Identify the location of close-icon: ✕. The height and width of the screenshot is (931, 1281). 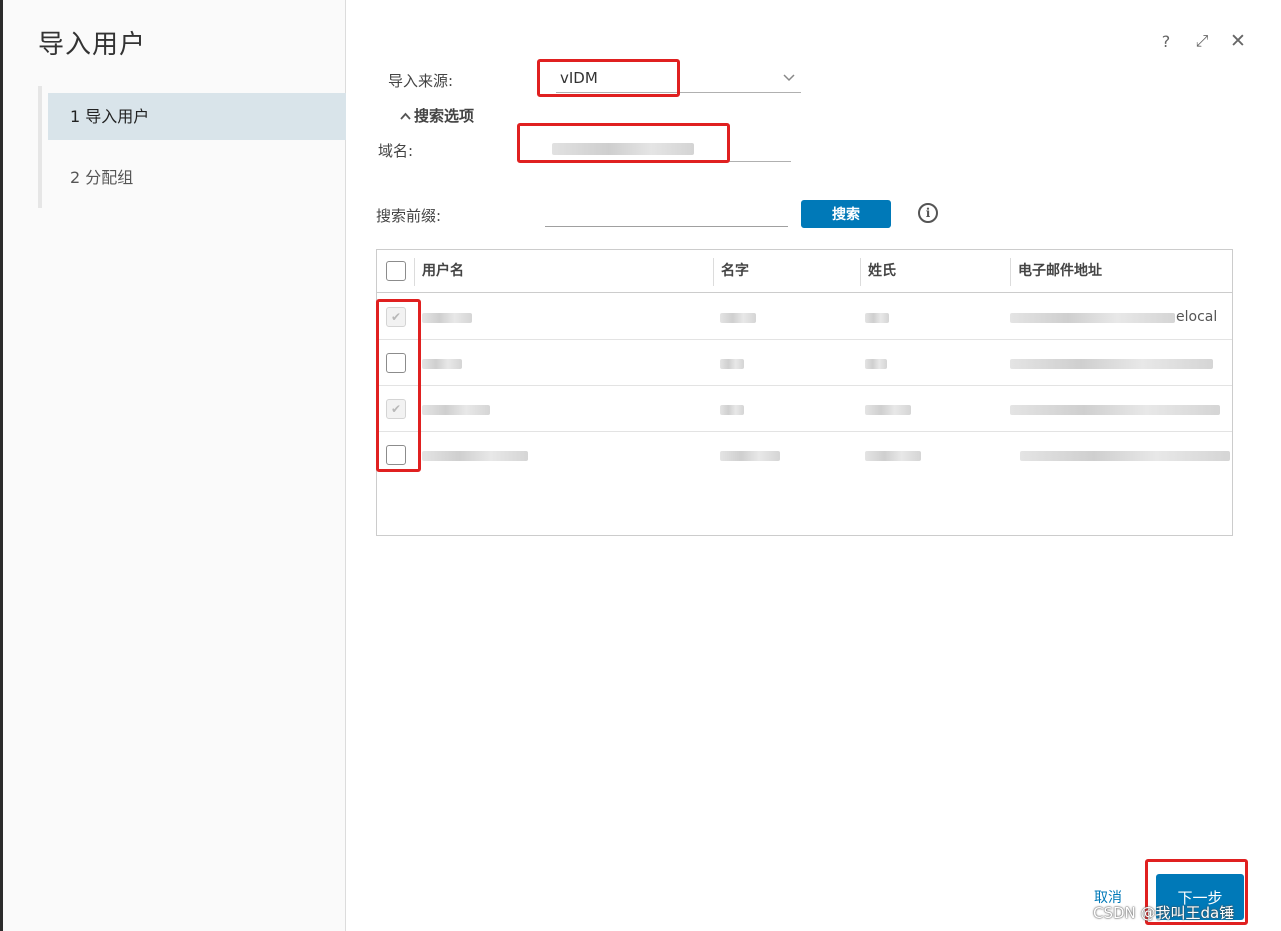
(1238, 41).